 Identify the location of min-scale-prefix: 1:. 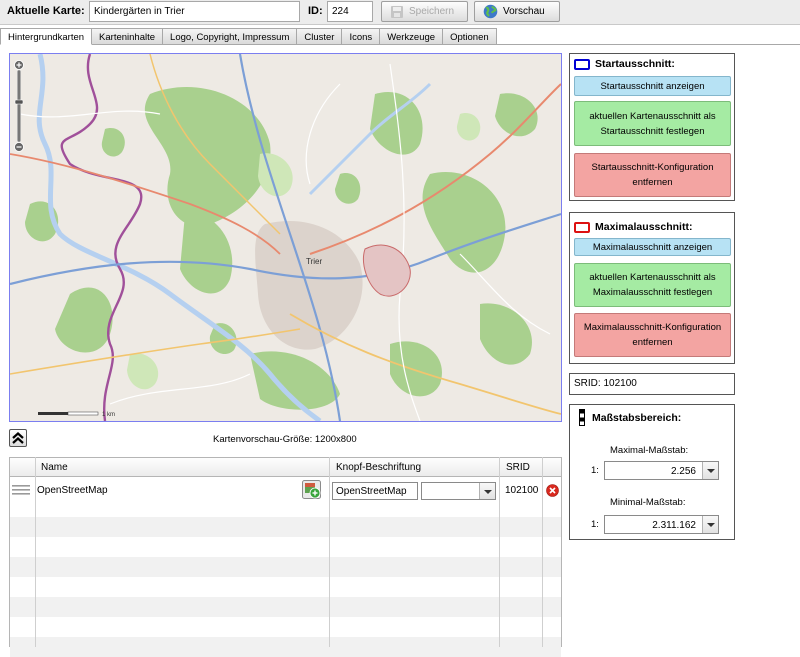
(595, 524).